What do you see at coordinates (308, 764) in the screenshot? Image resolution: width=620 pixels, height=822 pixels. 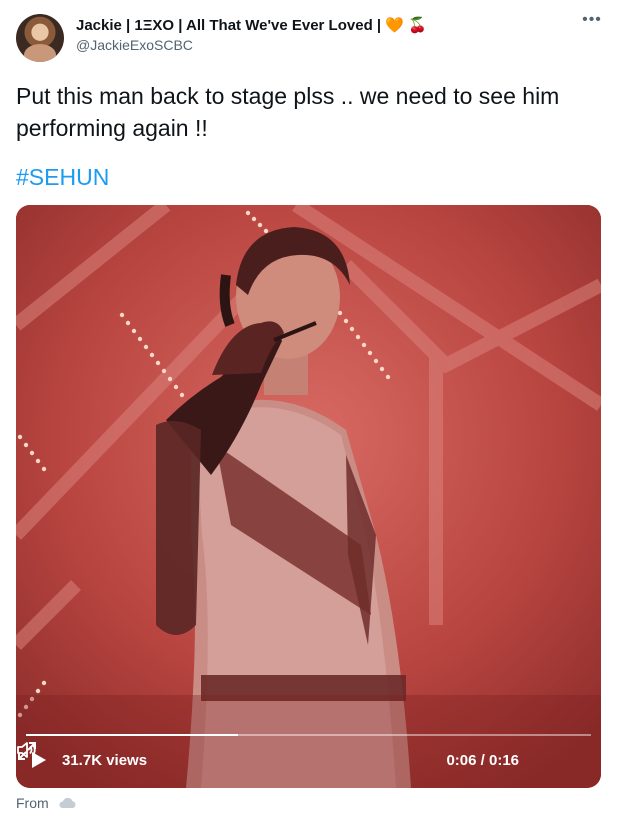 I see `video-controls: 31.7K views 0:06 / 0:16` at bounding box center [308, 764].